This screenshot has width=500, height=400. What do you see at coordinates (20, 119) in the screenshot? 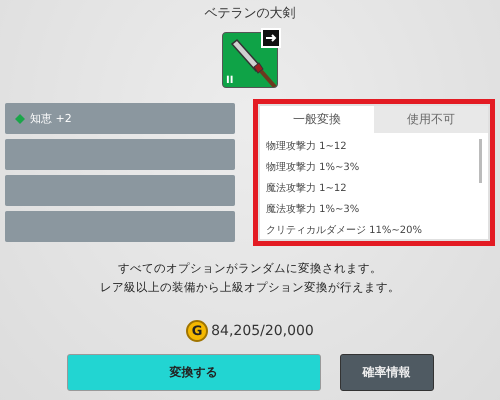
I see `diamond-icon` at bounding box center [20, 119].